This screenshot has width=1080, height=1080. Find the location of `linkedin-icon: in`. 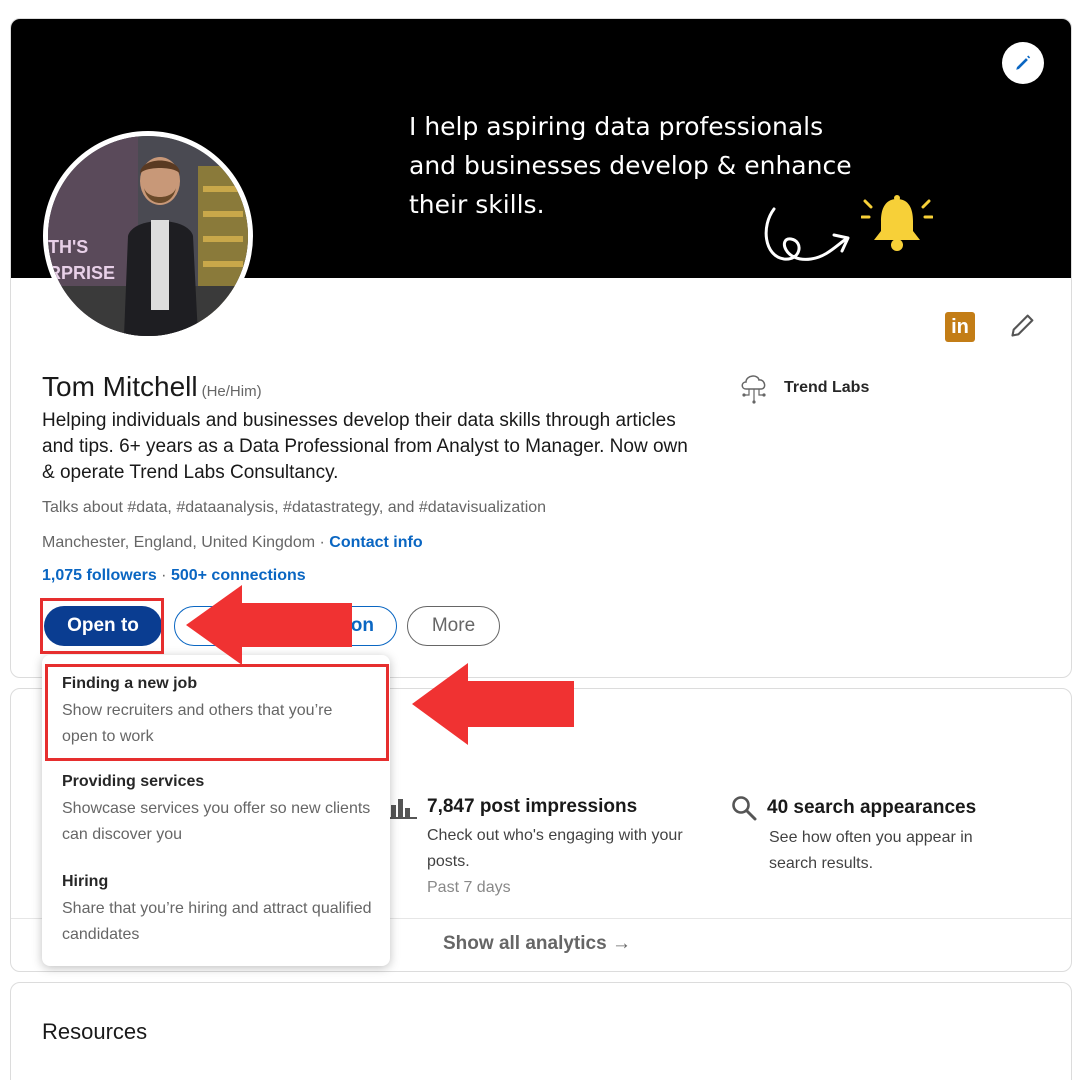

linkedin-icon: in is located at coordinates (960, 327).